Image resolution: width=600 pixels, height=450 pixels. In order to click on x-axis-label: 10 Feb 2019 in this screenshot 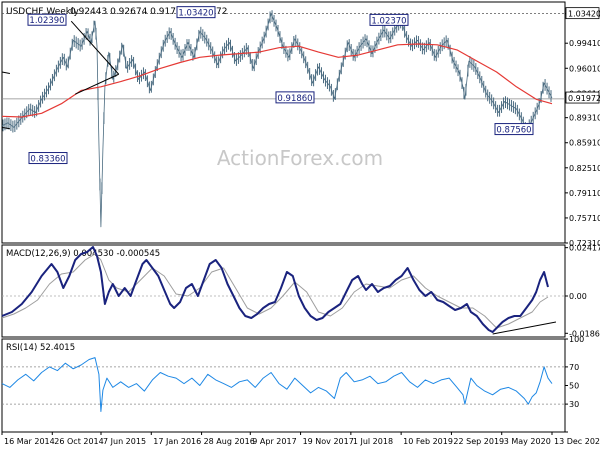, I will do `click(428, 441)`.